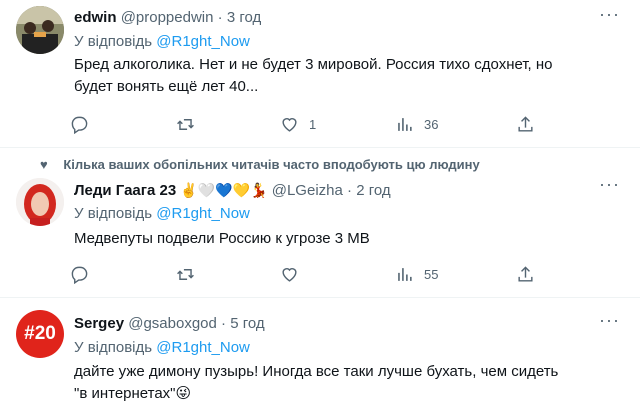 This screenshot has height=416, width=640. What do you see at coordinates (373, 190) in the screenshot?
I see `timestamp: 2 год` at bounding box center [373, 190].